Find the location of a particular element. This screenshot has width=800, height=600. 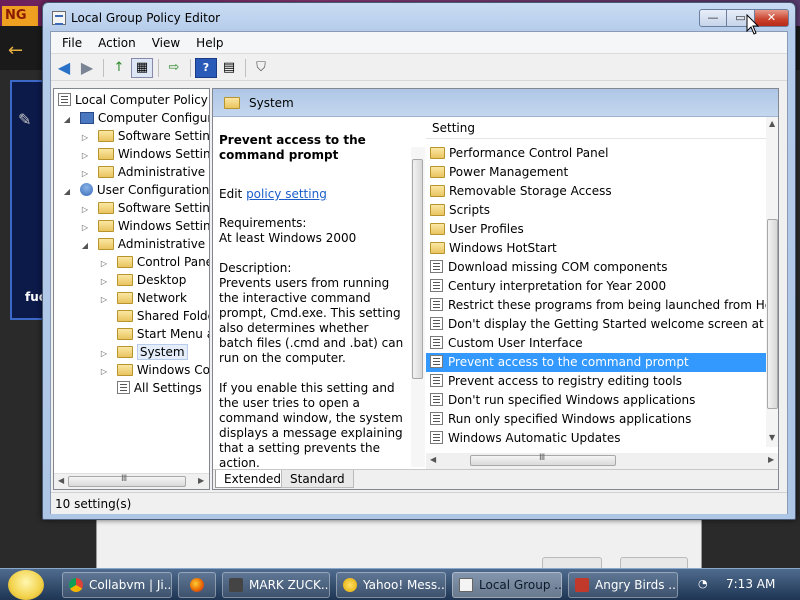

back-icon: ◀ is located at coordinates (64, 68).